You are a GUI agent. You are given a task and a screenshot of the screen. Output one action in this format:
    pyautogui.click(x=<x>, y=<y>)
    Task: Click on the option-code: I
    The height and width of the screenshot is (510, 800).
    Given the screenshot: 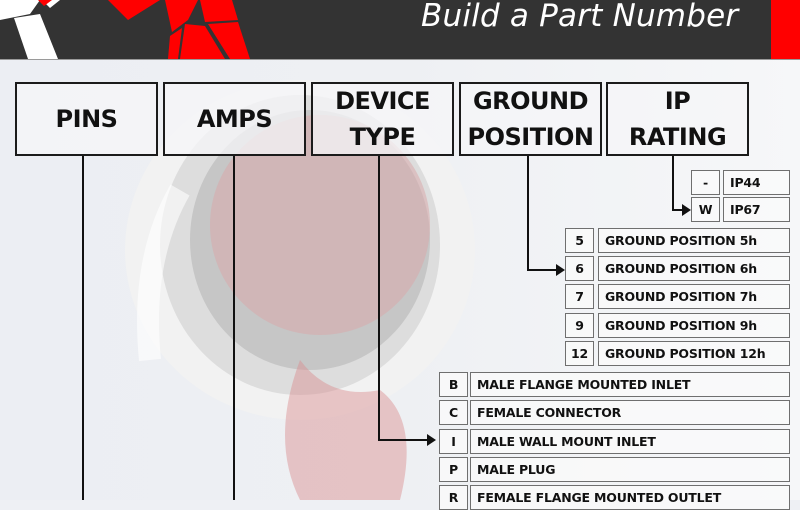 What is the action you would take?
    pyautogui.click(x=453, y=441)
    